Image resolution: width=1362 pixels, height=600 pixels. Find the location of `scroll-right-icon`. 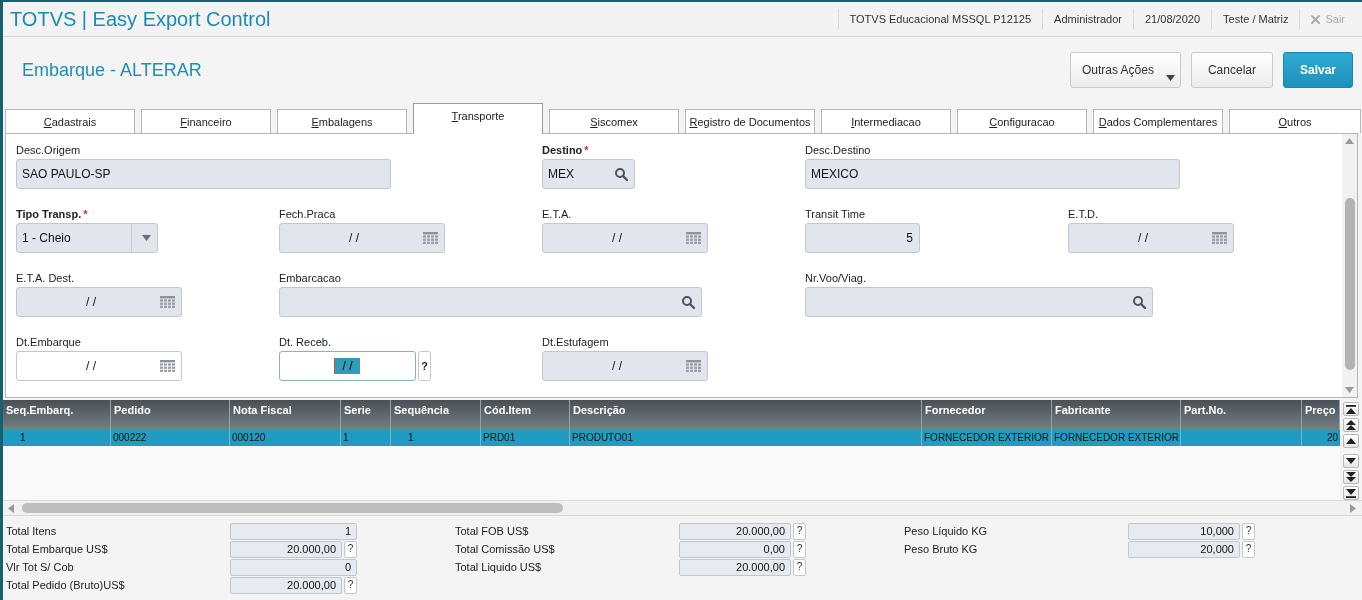

scroll-right-icon is located at coordinates (1353, 508).